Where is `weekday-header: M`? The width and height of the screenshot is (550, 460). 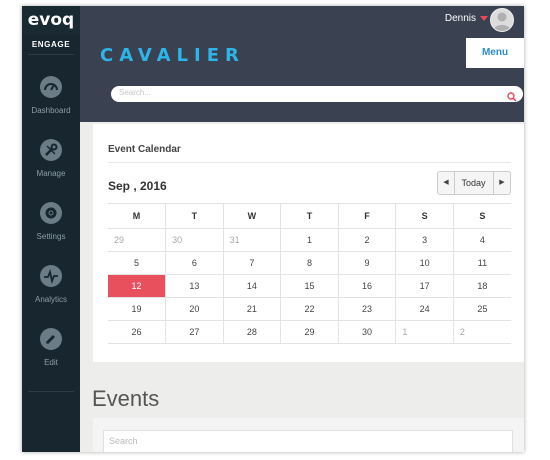 weekday-header: M is located at coordinates (137, 216).